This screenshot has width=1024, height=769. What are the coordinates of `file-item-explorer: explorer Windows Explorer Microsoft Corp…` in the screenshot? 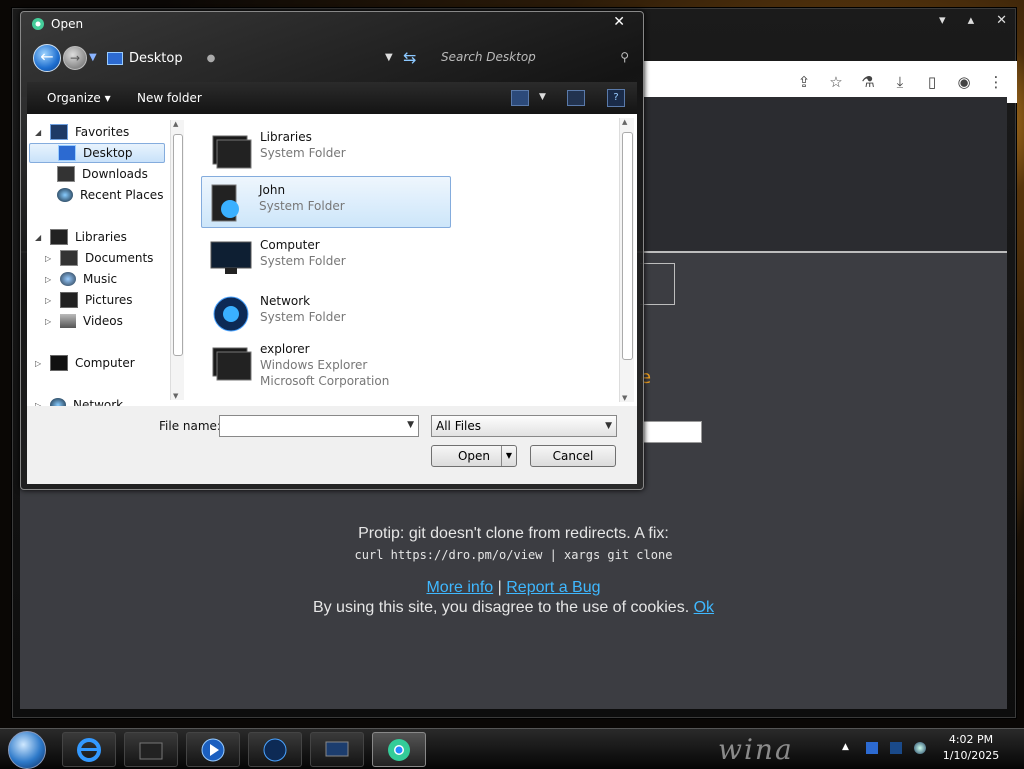 It's located at (327, 366).